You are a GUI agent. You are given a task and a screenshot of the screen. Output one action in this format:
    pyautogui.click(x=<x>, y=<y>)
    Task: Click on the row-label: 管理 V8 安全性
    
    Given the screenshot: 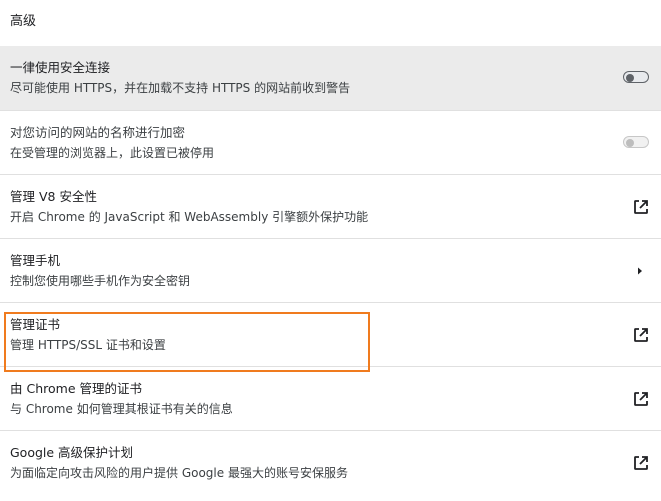 What is the action you would take?
    pyautogui.click(x=53, y=196)
    